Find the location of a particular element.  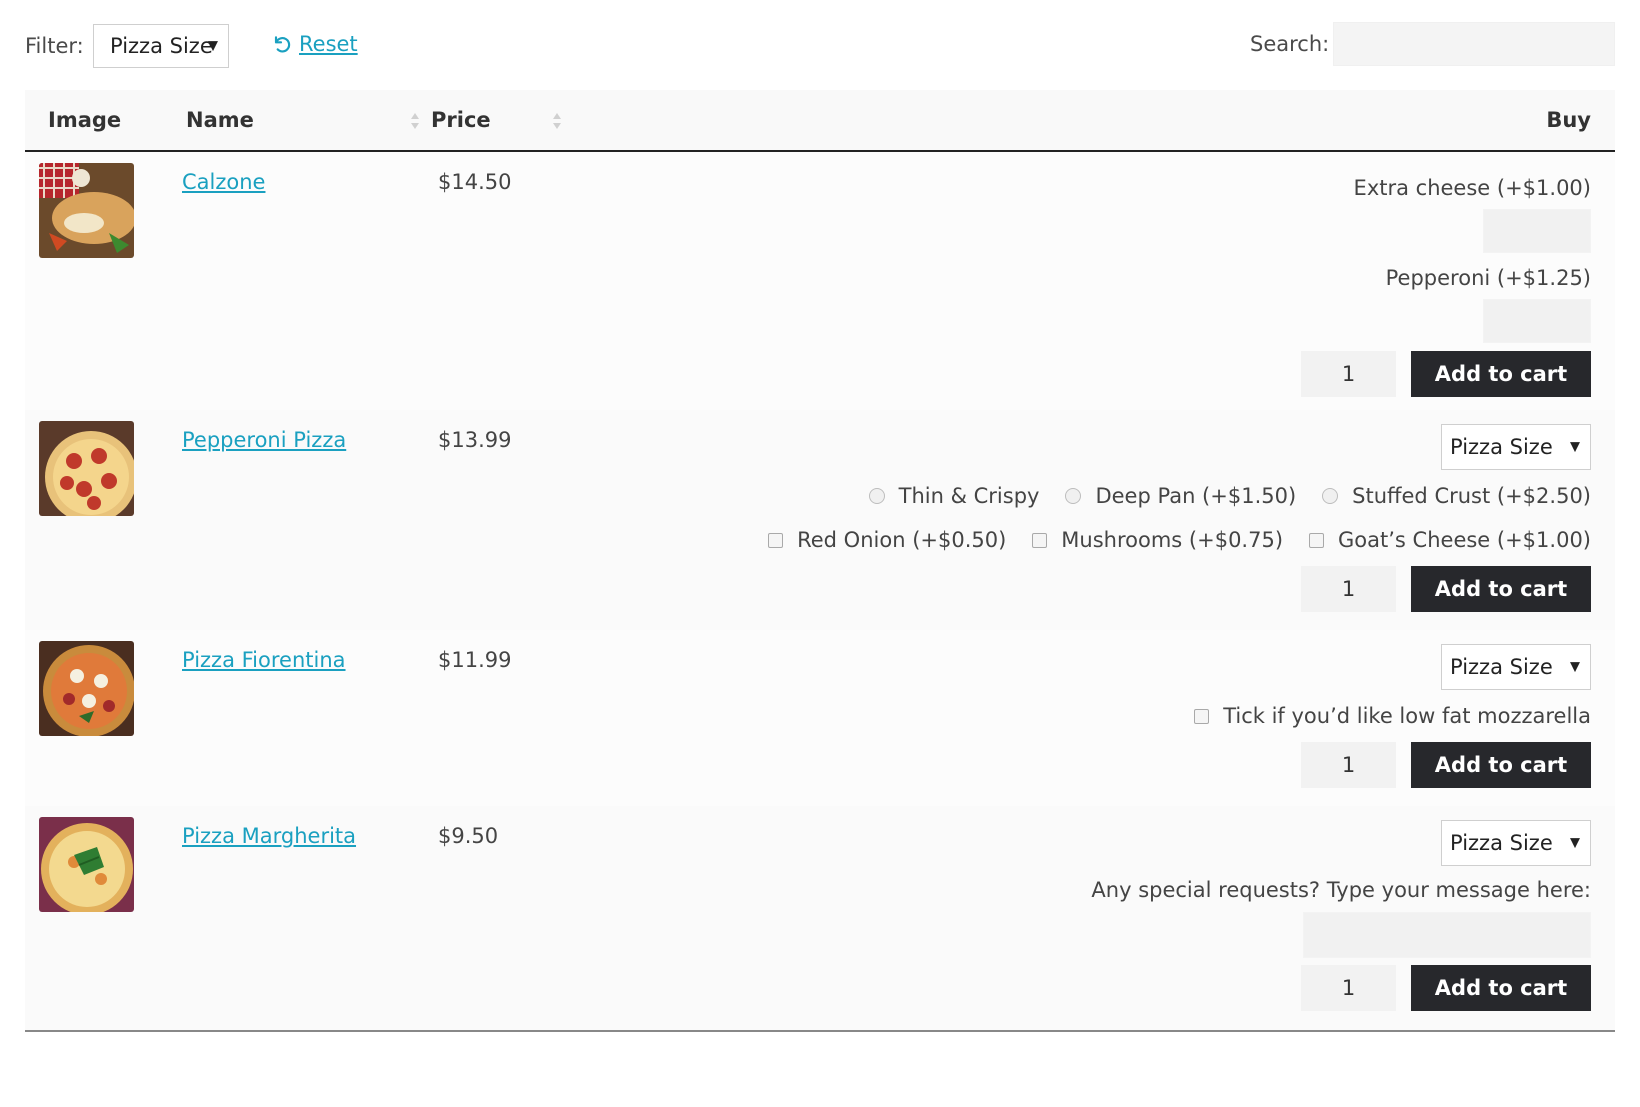

search-input is located at coordinates (1474, 44).